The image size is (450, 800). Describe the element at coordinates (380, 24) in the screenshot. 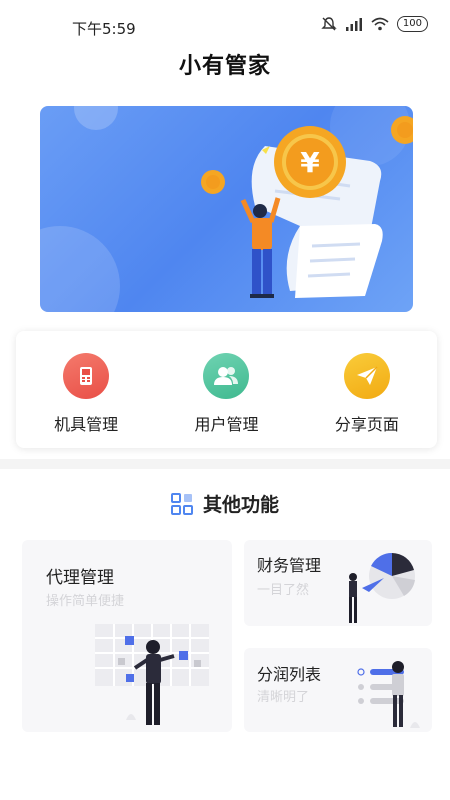

I see `wifi-icon` at that location.